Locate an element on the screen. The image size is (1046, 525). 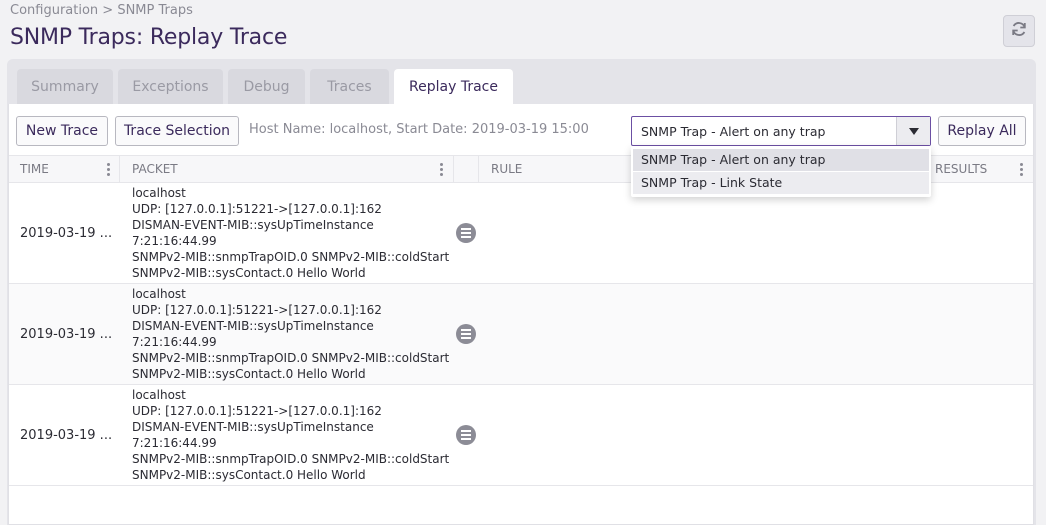
tab-replay-trace: Replay Trace is located at coordinates (453, 87).